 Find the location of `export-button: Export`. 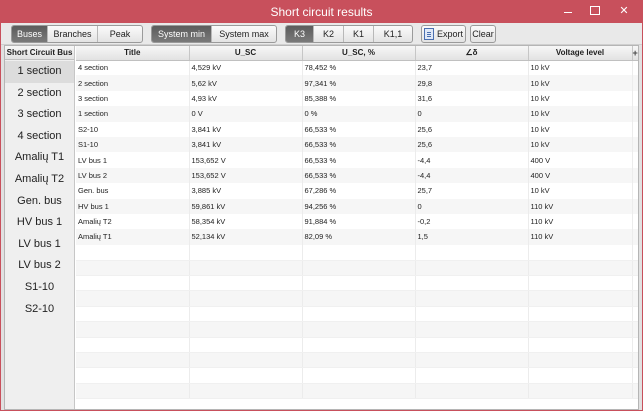

export-button: Export is located at coordinates (443, 34).